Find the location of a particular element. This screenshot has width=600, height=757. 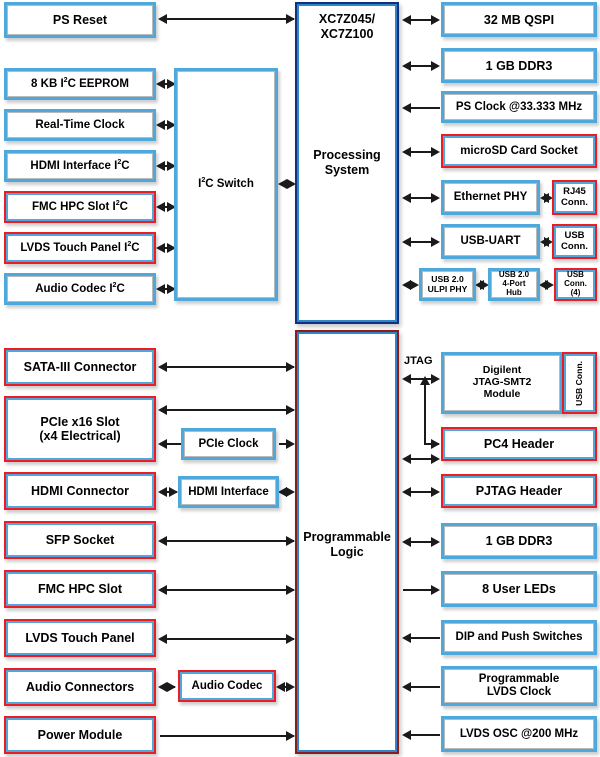

connector-jtag-branch-vertical is located at coordinates (425, 413).